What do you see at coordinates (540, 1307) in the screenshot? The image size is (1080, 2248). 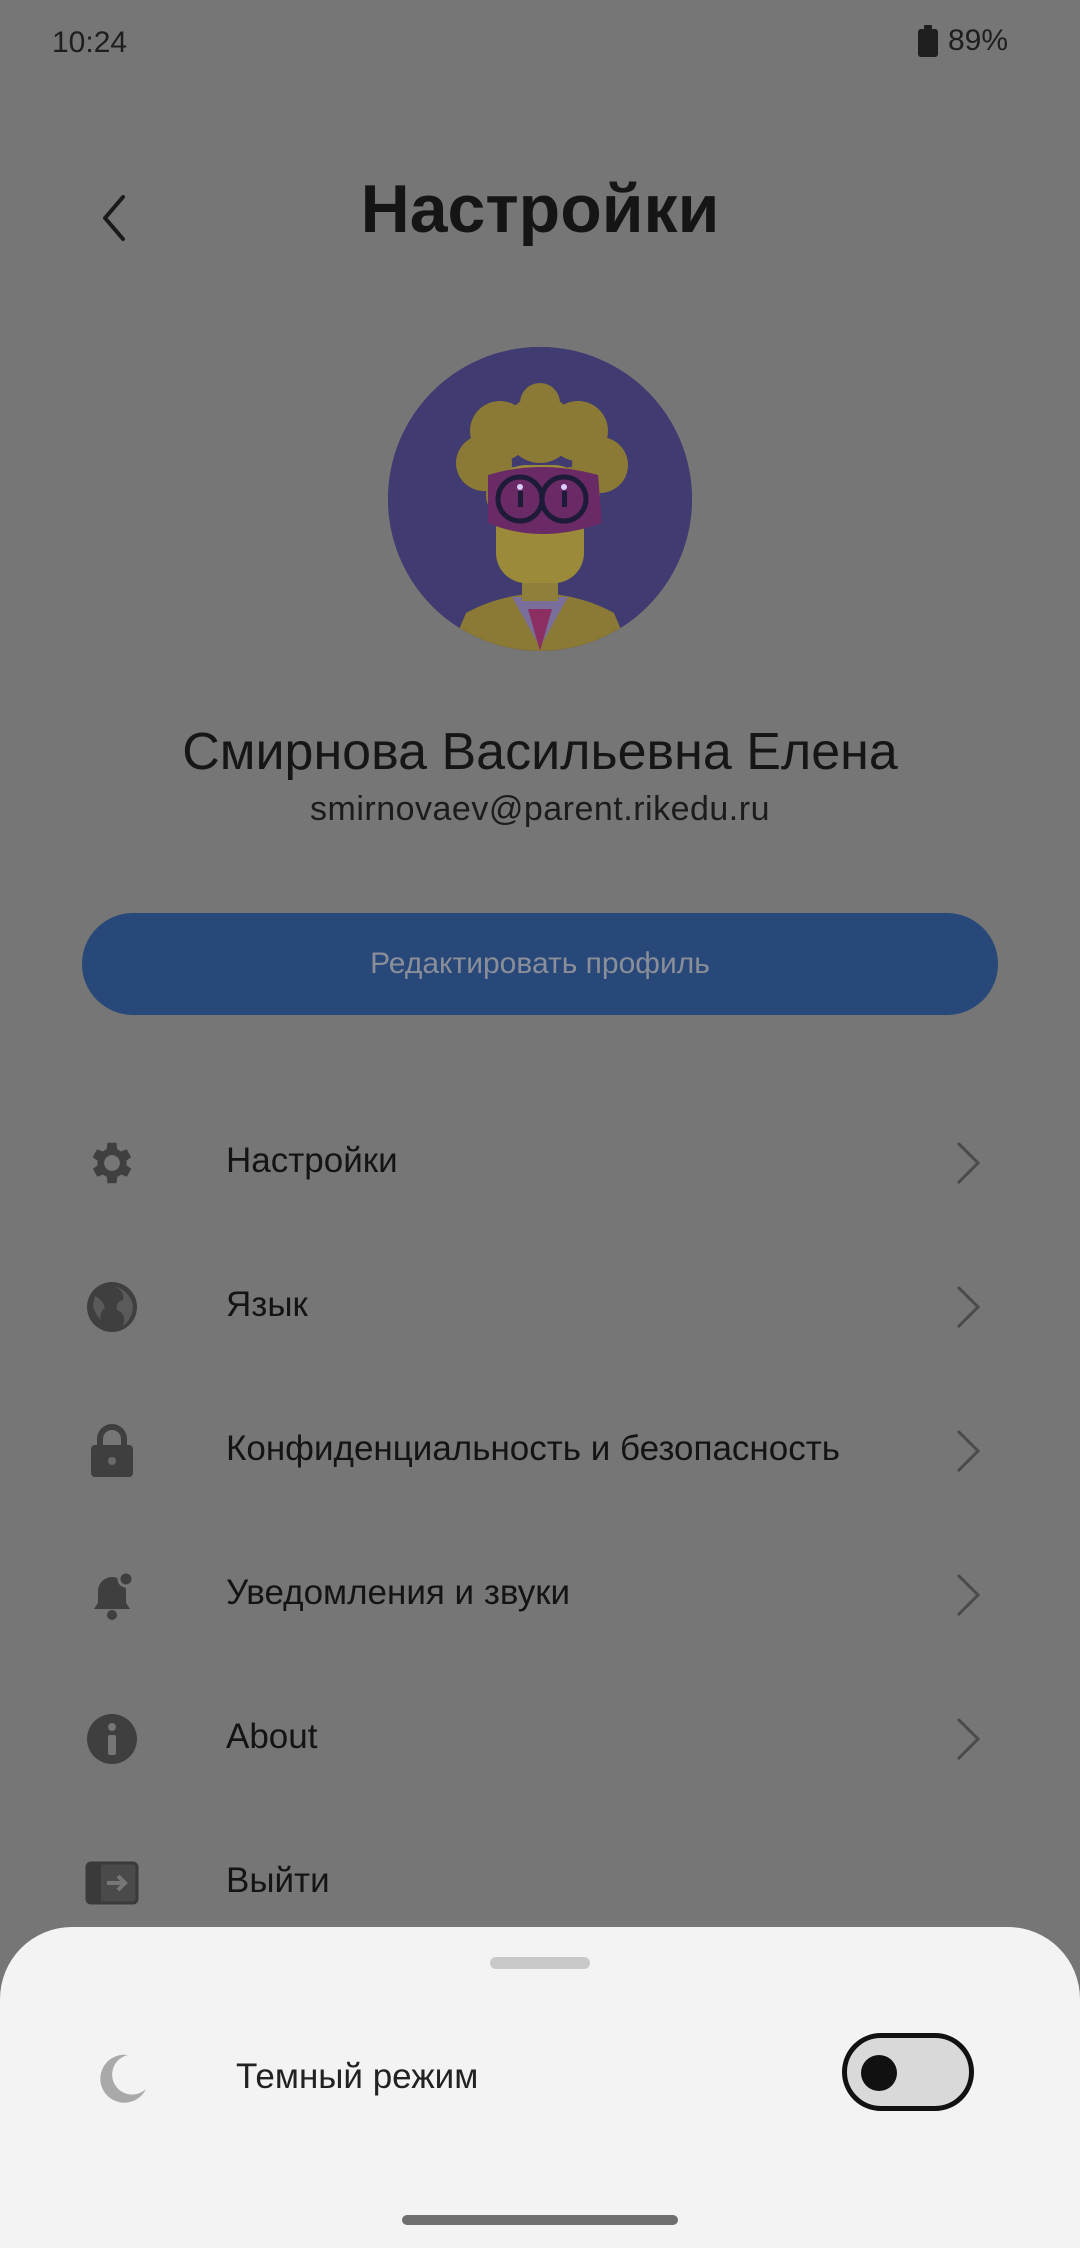 I see `menu-item-language: Язык` at bounding box center [540, 1307].